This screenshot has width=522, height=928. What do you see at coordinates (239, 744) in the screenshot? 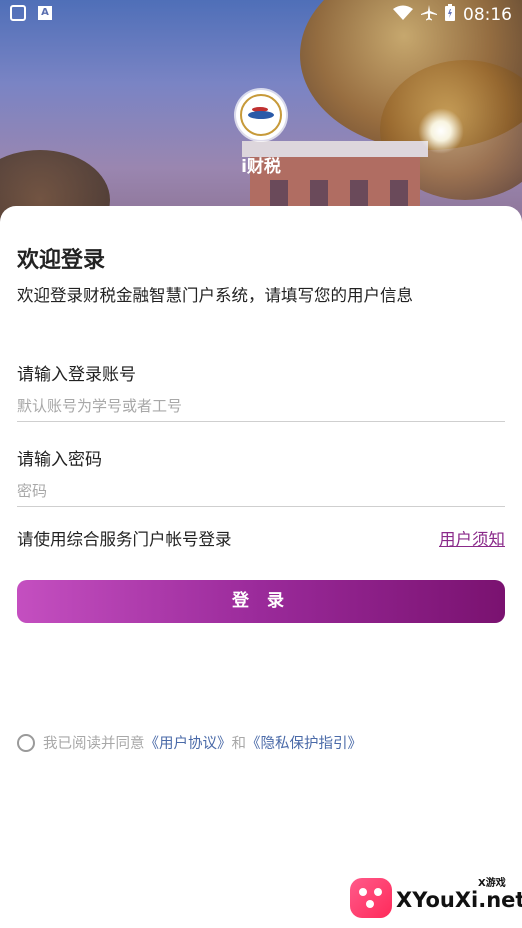
I see `agreement-and: 和` at bounding box center [239, 744].